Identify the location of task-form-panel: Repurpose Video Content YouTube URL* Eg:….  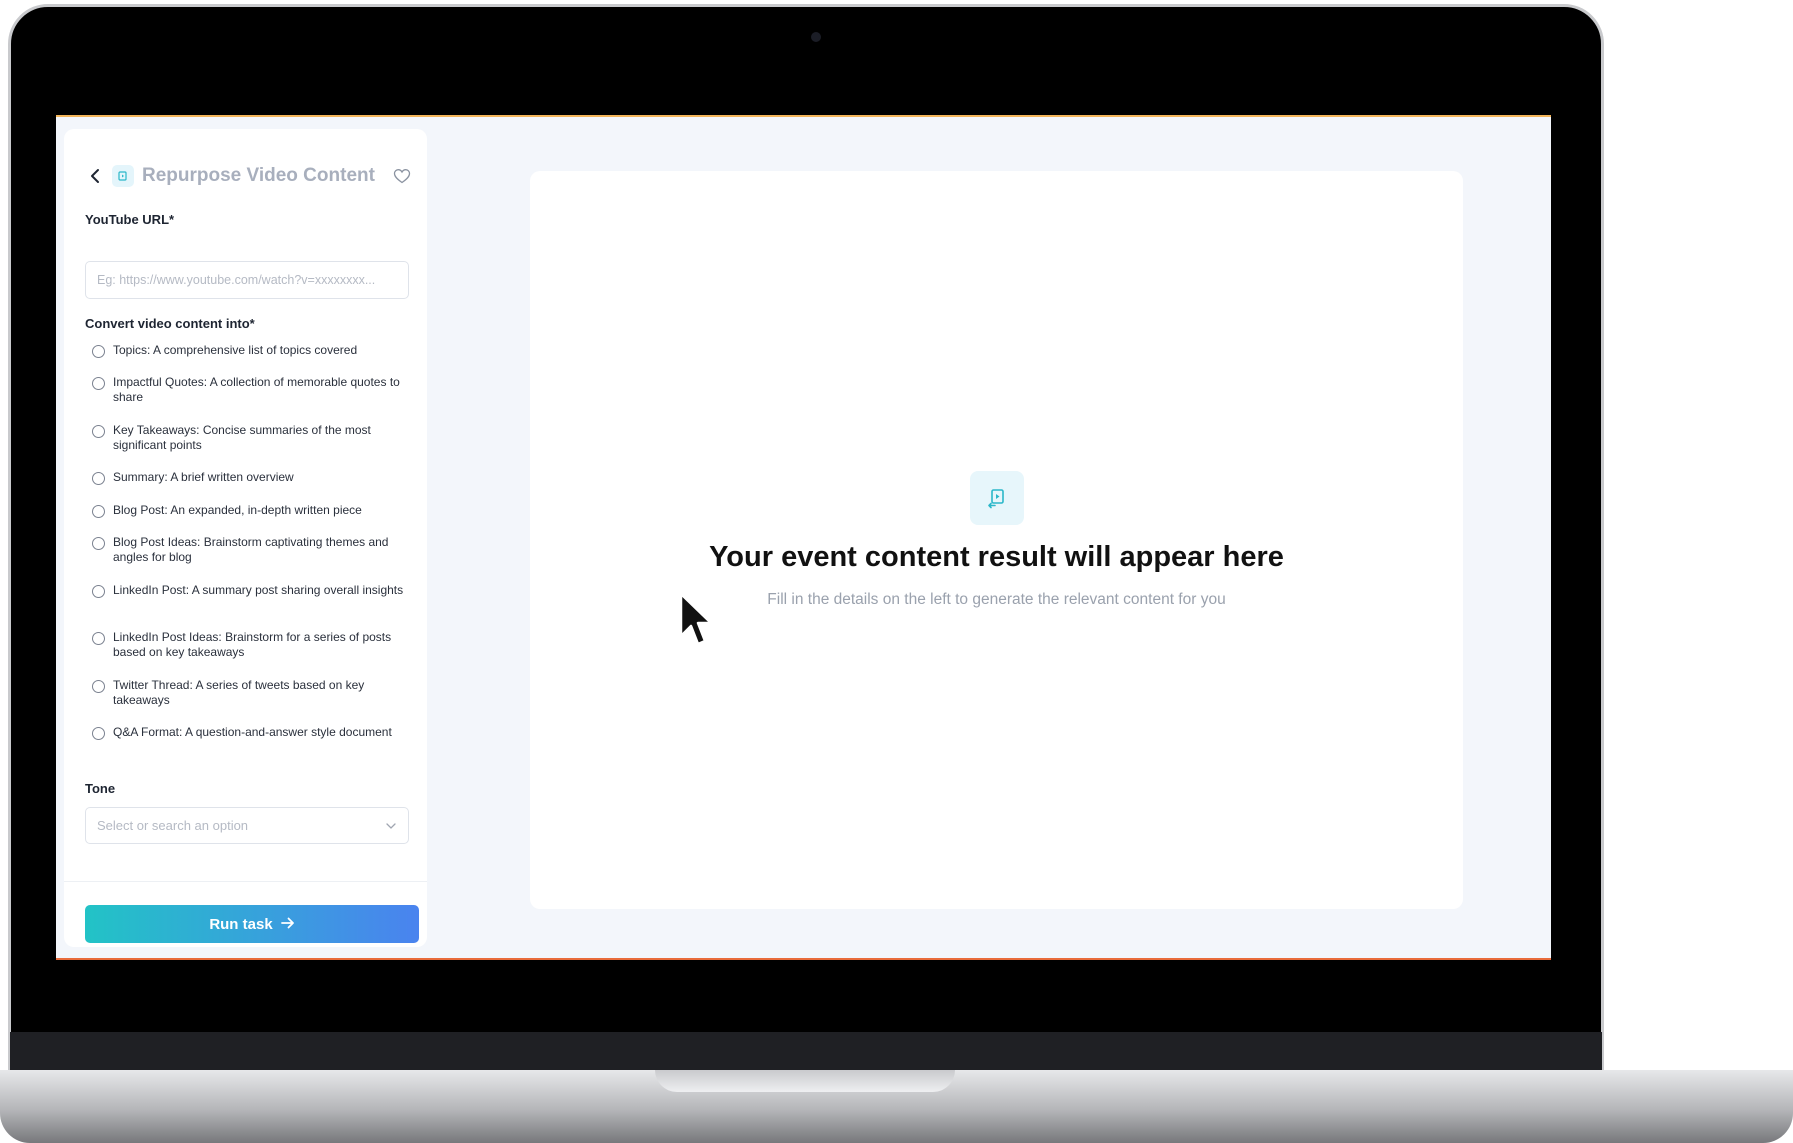
(245, 538).